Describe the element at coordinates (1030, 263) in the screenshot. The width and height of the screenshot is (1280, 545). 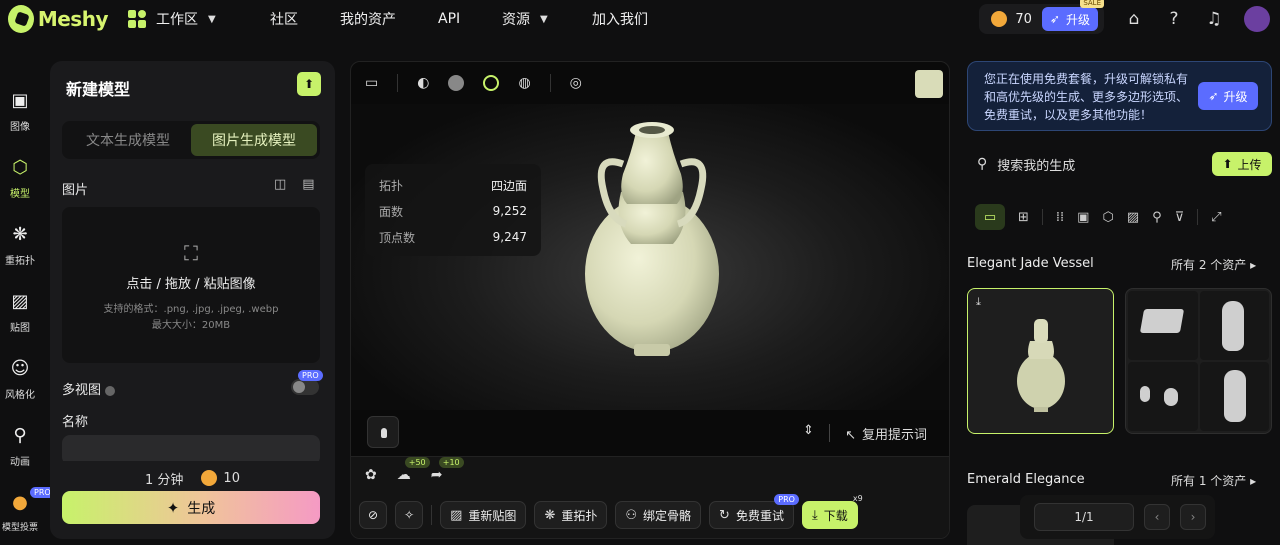
I see `section-title: Elegant Jade Vessel` at that location.